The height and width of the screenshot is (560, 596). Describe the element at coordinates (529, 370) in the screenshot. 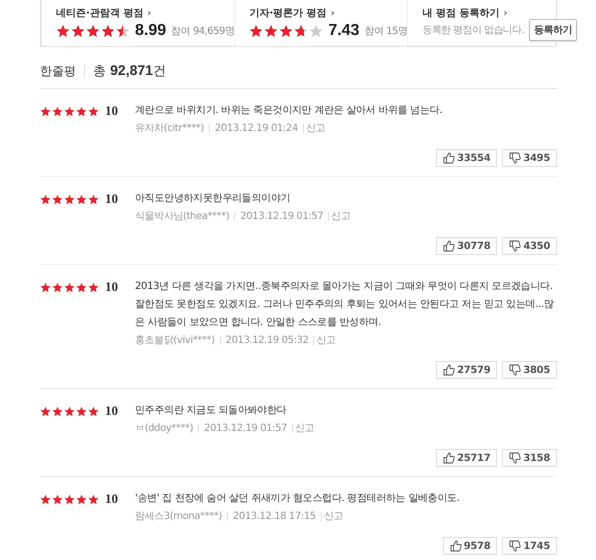

I see `dislike-button: 3805` at that location.